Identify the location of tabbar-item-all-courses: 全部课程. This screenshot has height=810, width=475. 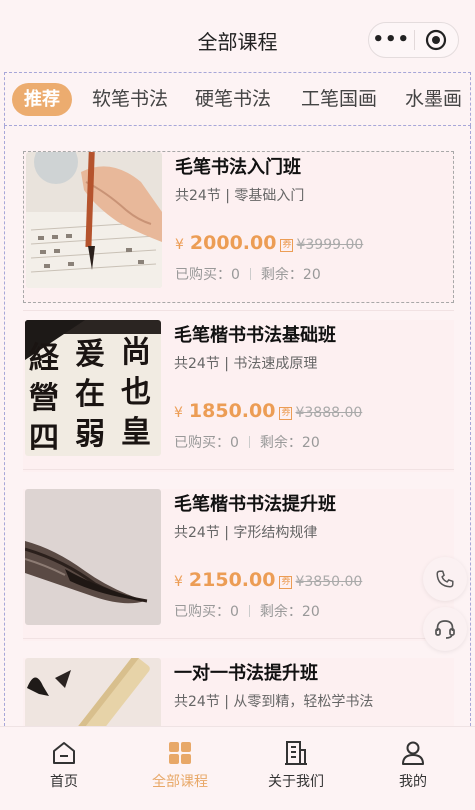
(180, 762).